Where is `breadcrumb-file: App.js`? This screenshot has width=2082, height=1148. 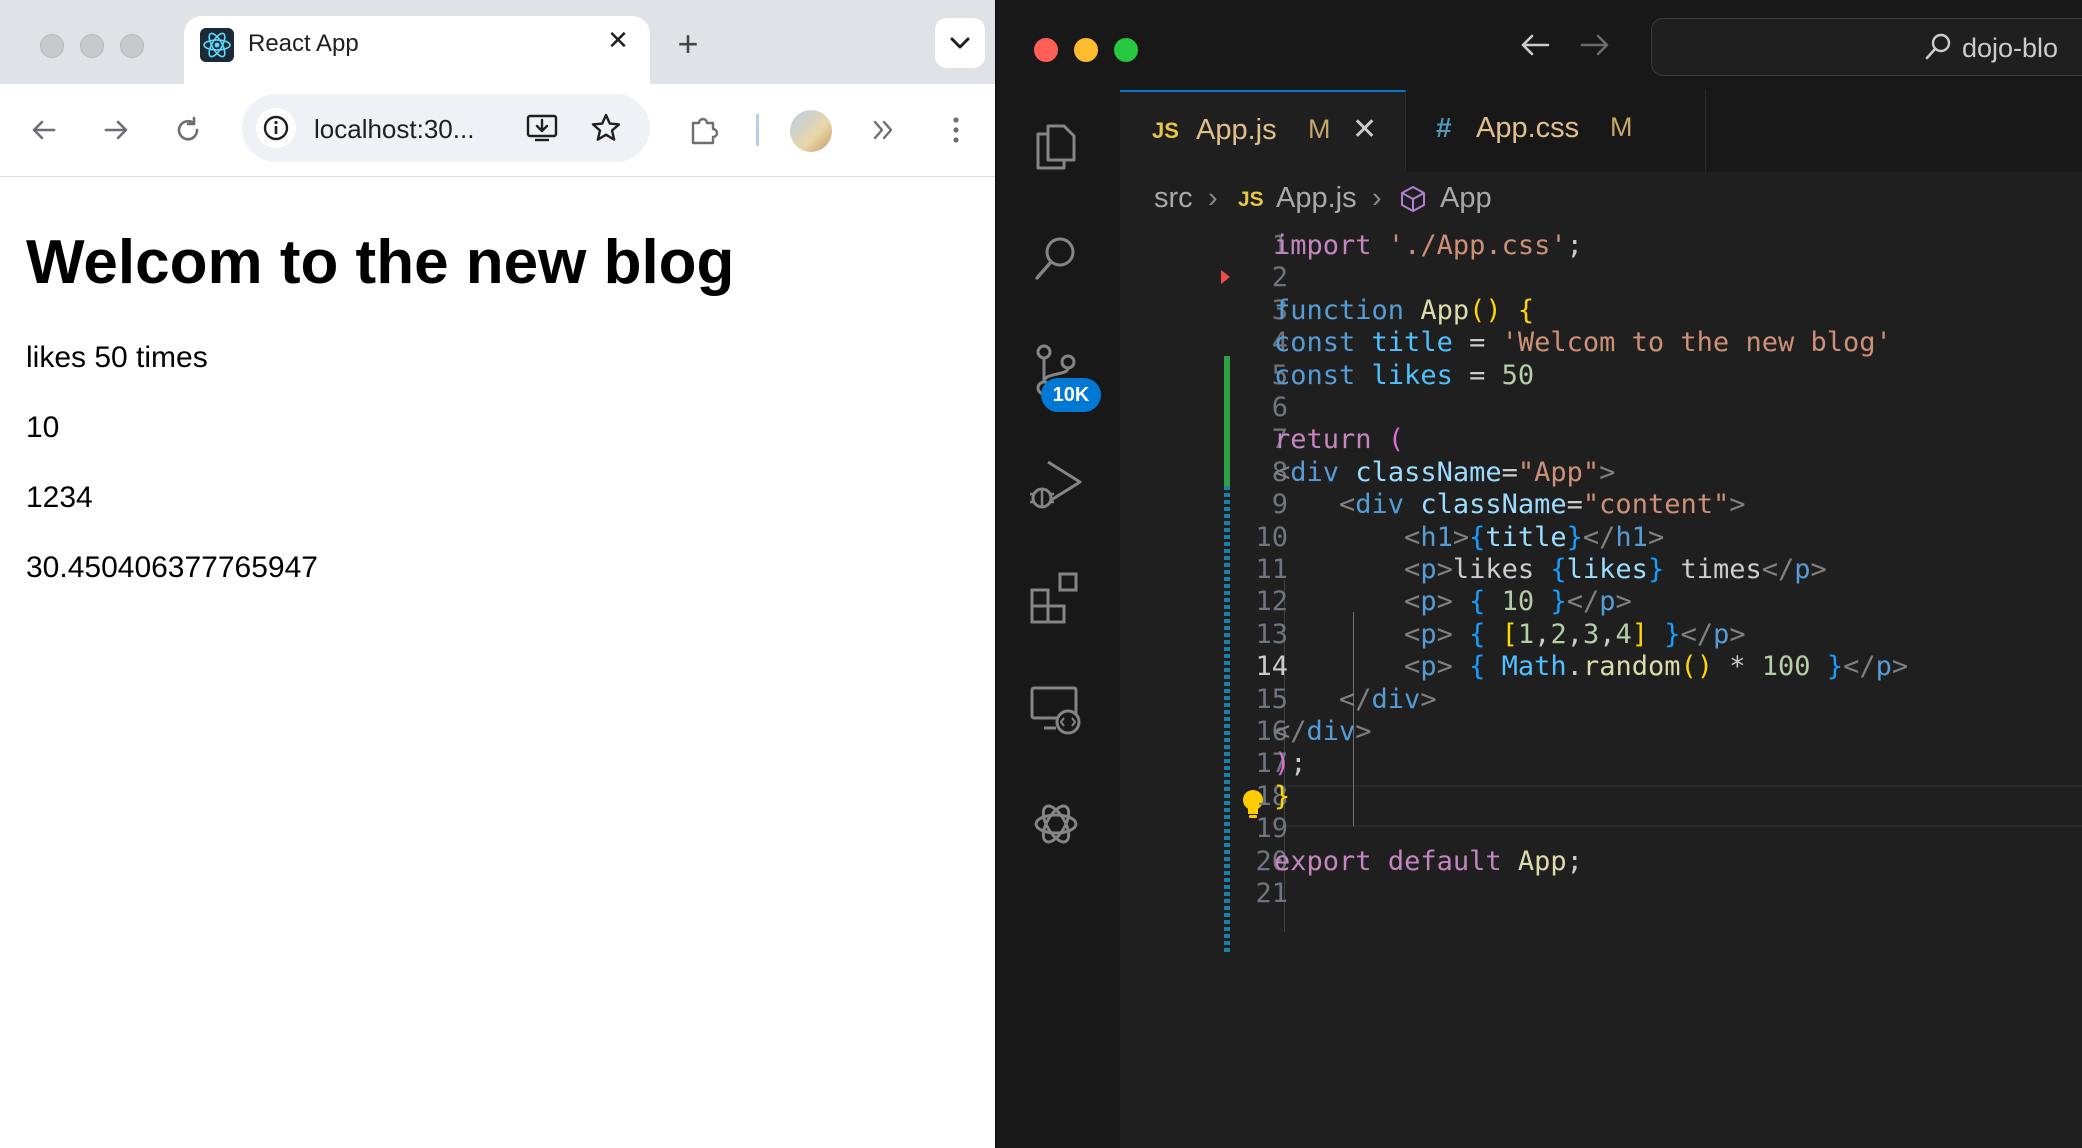
breadcrumb-file: App.js is located at coordinates (1316, 198).